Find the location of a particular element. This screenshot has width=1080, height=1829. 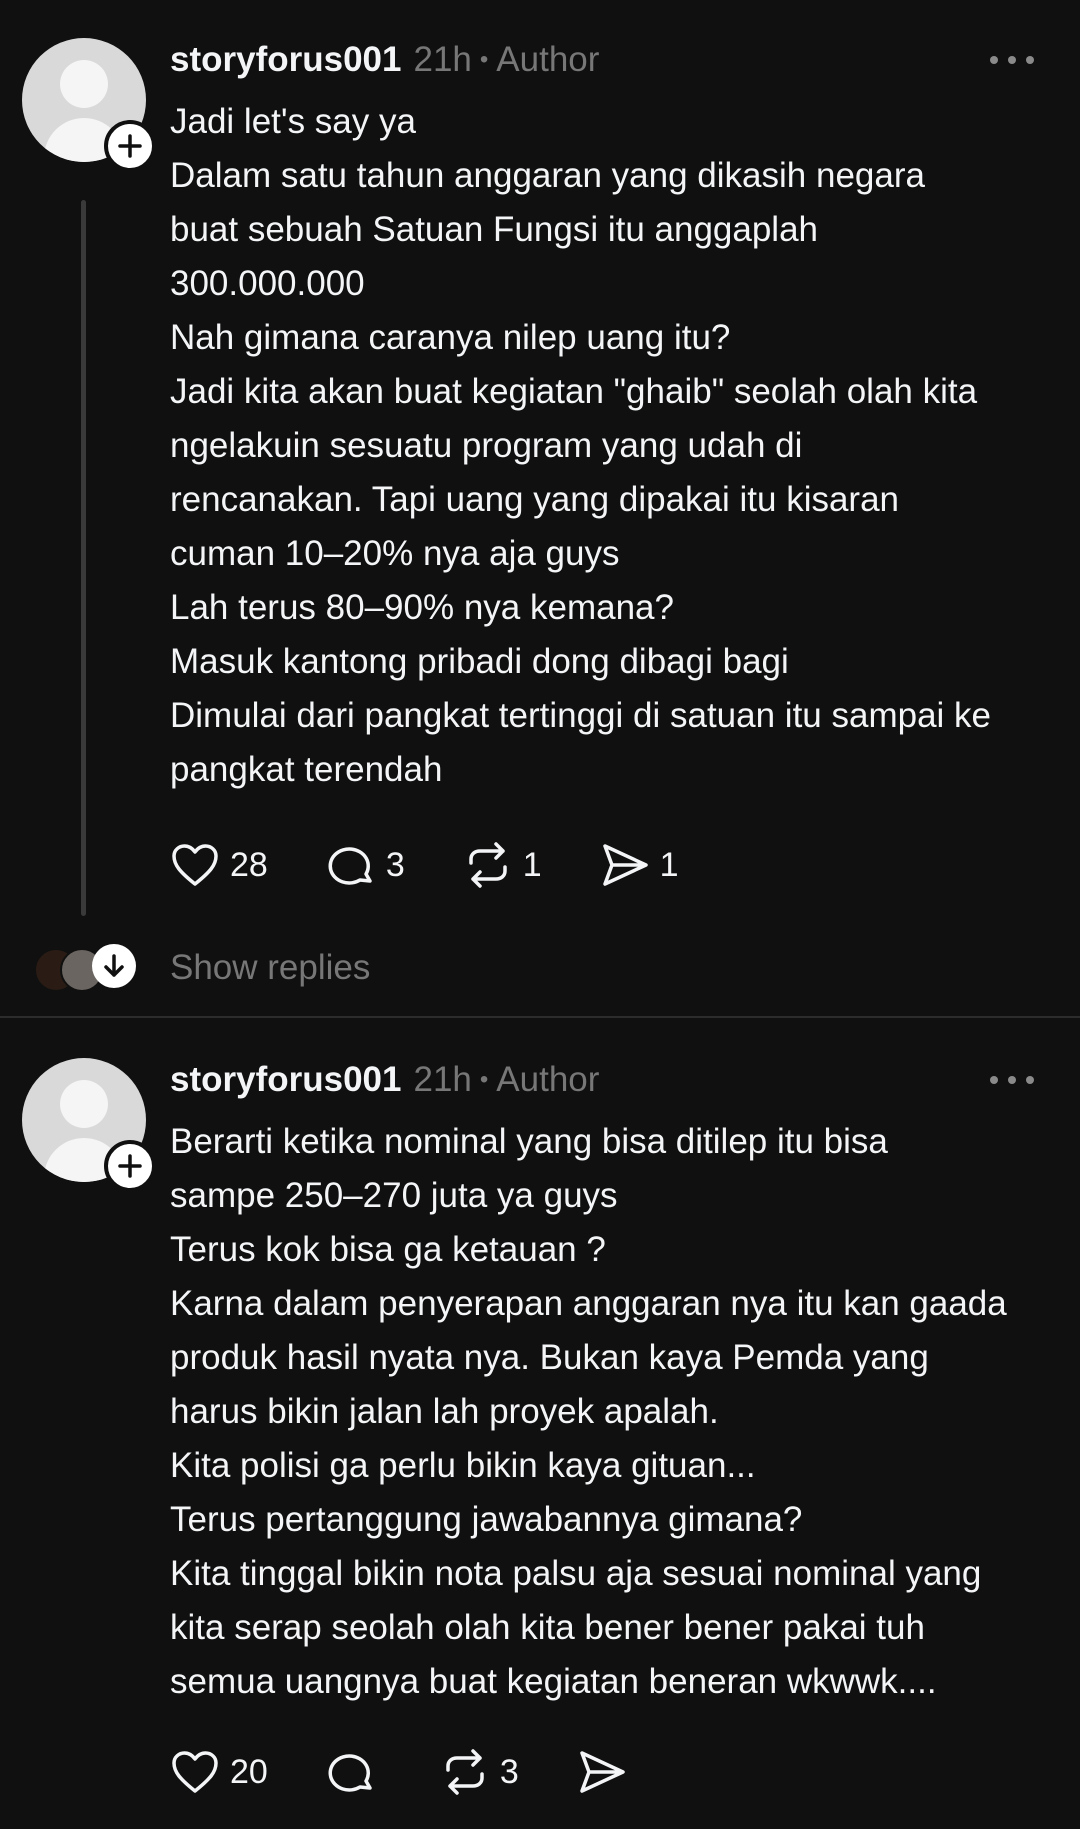

share-button: 1 is located at coordinates (639, 865).